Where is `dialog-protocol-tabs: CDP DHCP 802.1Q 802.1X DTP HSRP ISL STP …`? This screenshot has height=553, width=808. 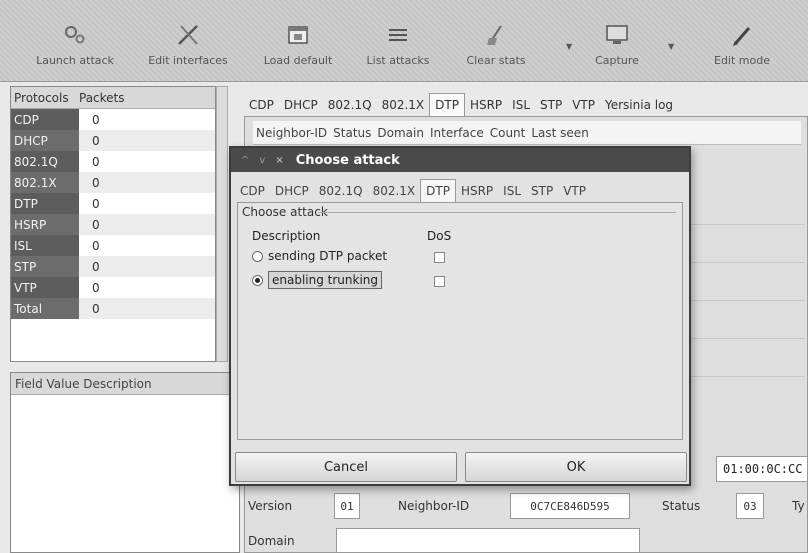 dialog-protocol-tabs: CDP DHCP 802.1Q 802.1X DTP HSRP ISL STP … is located at coordinates (460, 187).